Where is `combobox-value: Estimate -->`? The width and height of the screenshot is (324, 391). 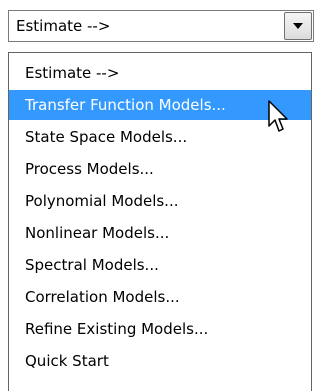
combobox-value: Estimate --> is located at coordinates (63, 26).